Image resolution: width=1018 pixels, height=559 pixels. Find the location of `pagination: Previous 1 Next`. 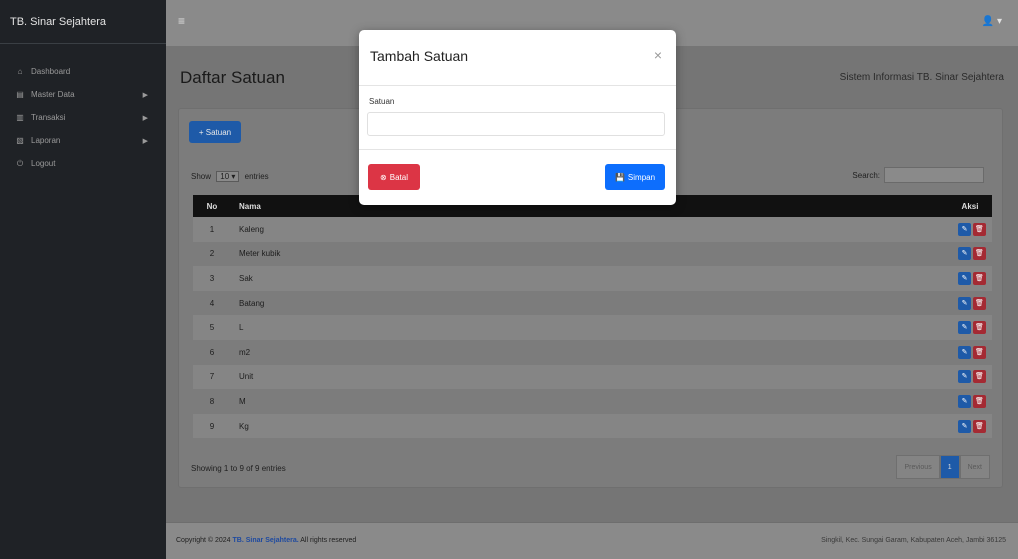

pagination: Previous 1 Next is located at coordinates (943, 467).